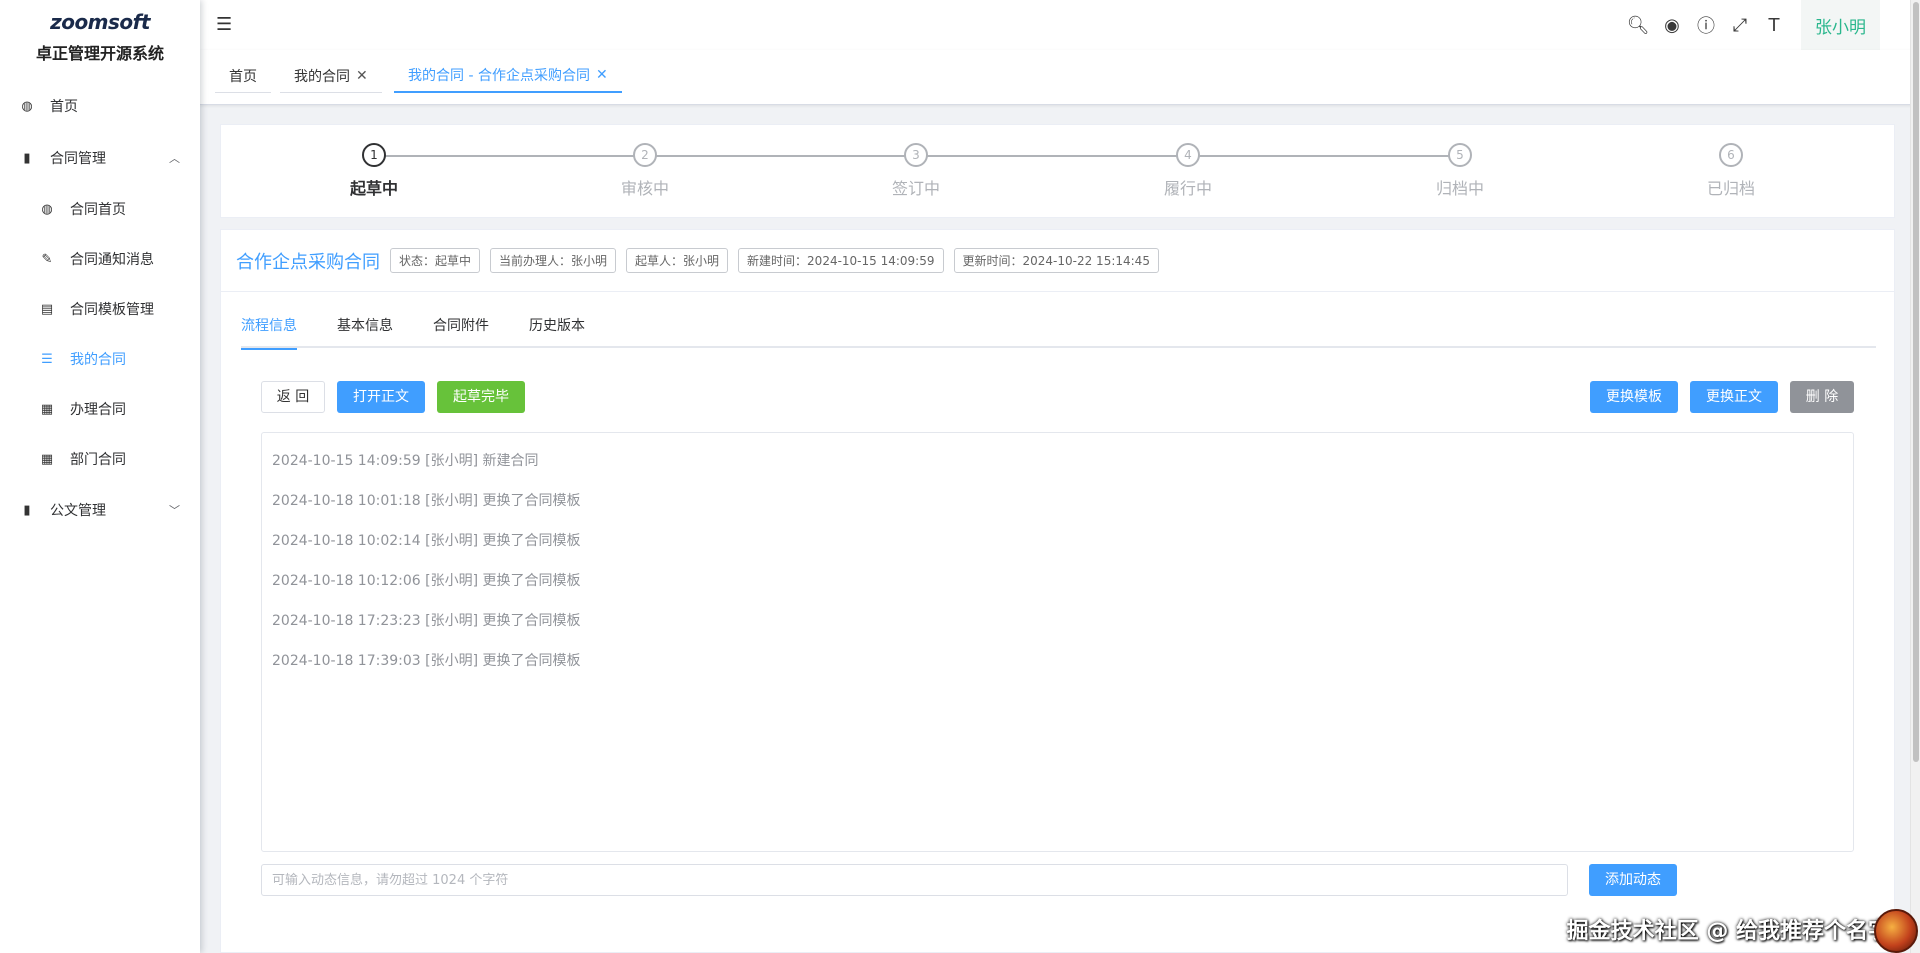 This screenshot has height=953, width=1920. What do you see at coordinates (1706, 25) in the screenshot?
I see `help-icon: ⓘ` at bounding box center [1706, 25].